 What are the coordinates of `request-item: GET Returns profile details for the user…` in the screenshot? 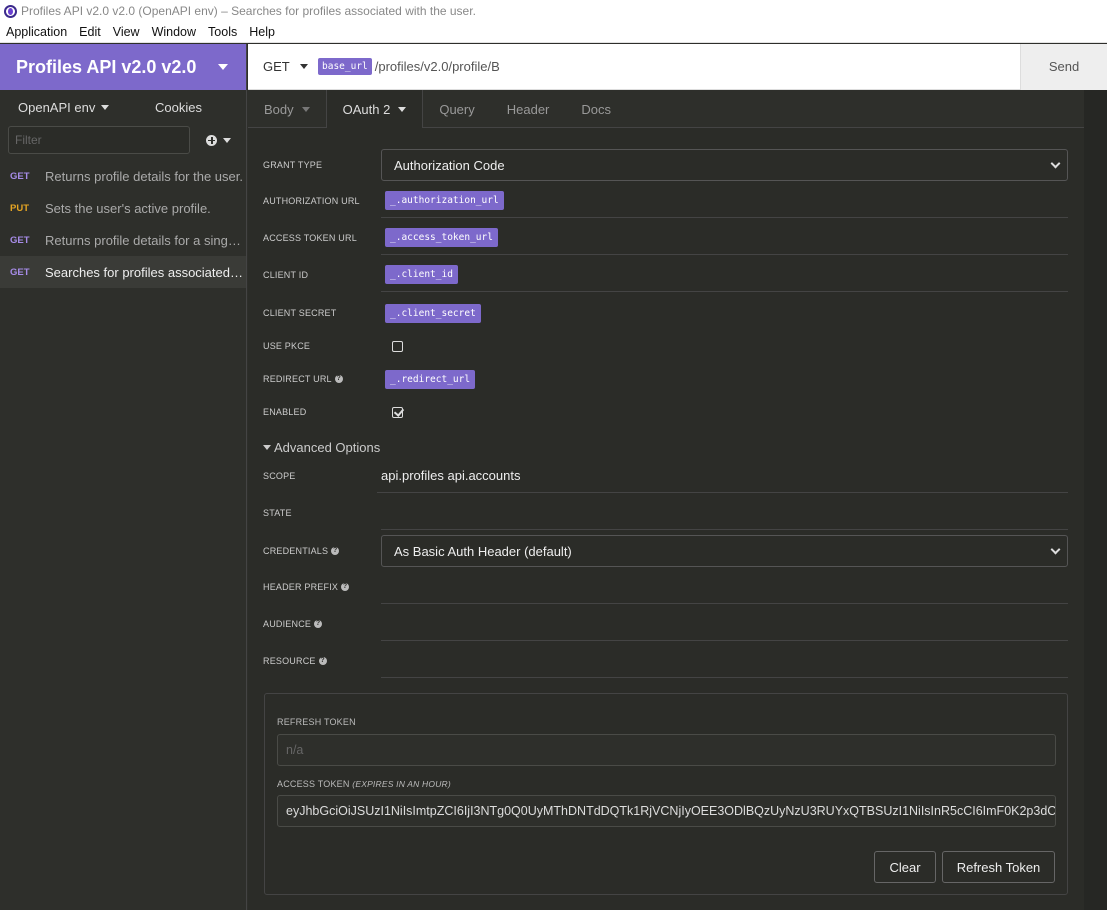 It's located at (123, 176).